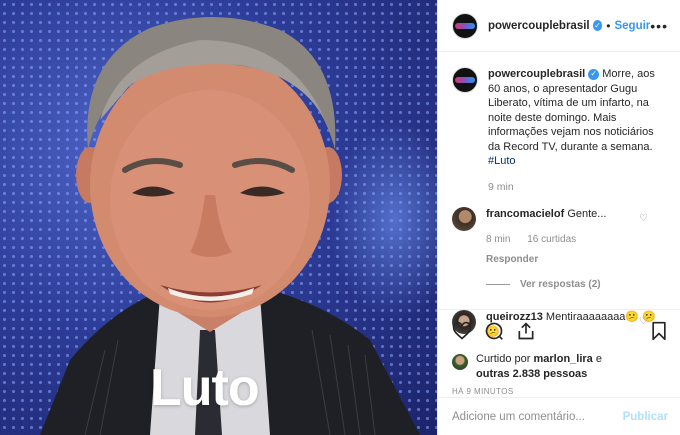 This screenshot has height=435, width=680. Describe the element at coordinates (537, 416) in the screenshot. I see `comment-input` at that location.